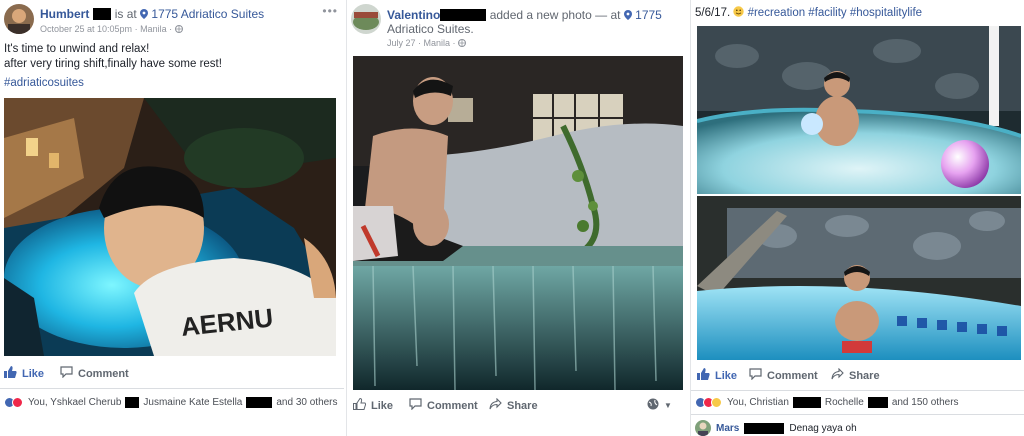 The height and width of the screenshot is (436, 1024). Describe the element at coordinates (716, 402) in the screenshot. I see `wow-reaction-icon` at that location.